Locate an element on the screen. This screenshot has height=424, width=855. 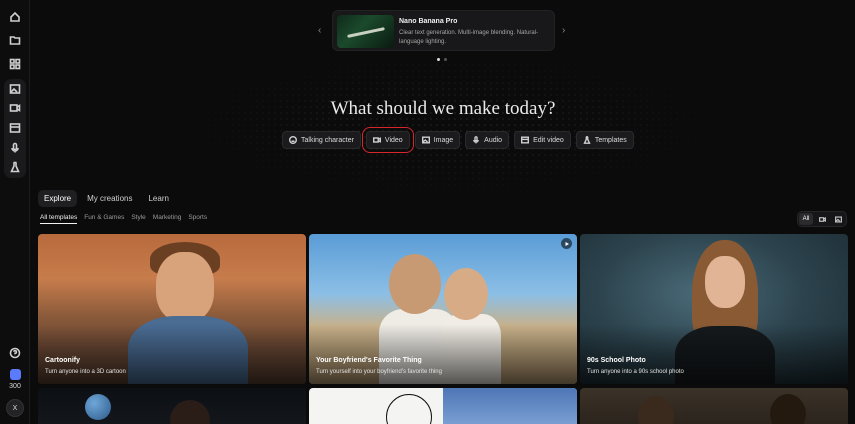
card-title: Cartoonify is located at coordinates (62, 360).